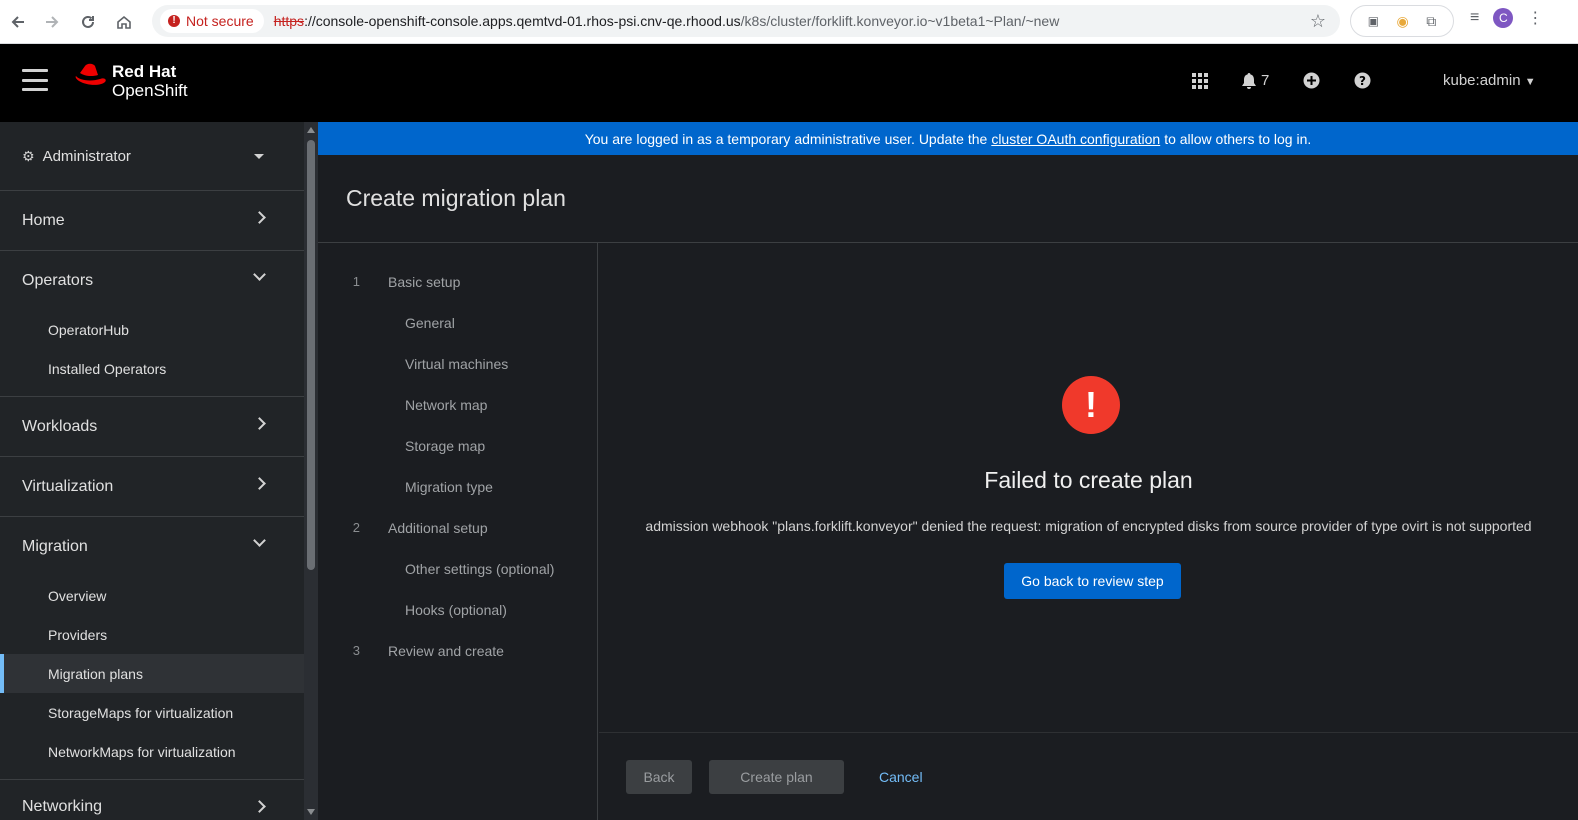  Describe the element at coordinates (1373, 21) in the screenshot. I see `extension-icon: ▣` at that location.